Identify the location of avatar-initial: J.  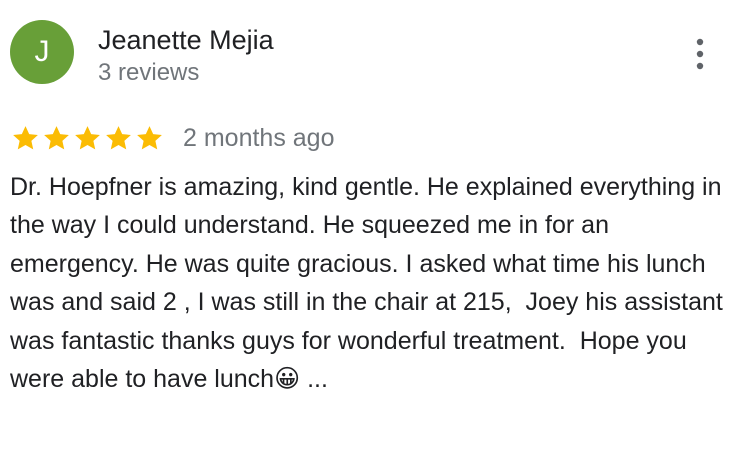
(42, 51).